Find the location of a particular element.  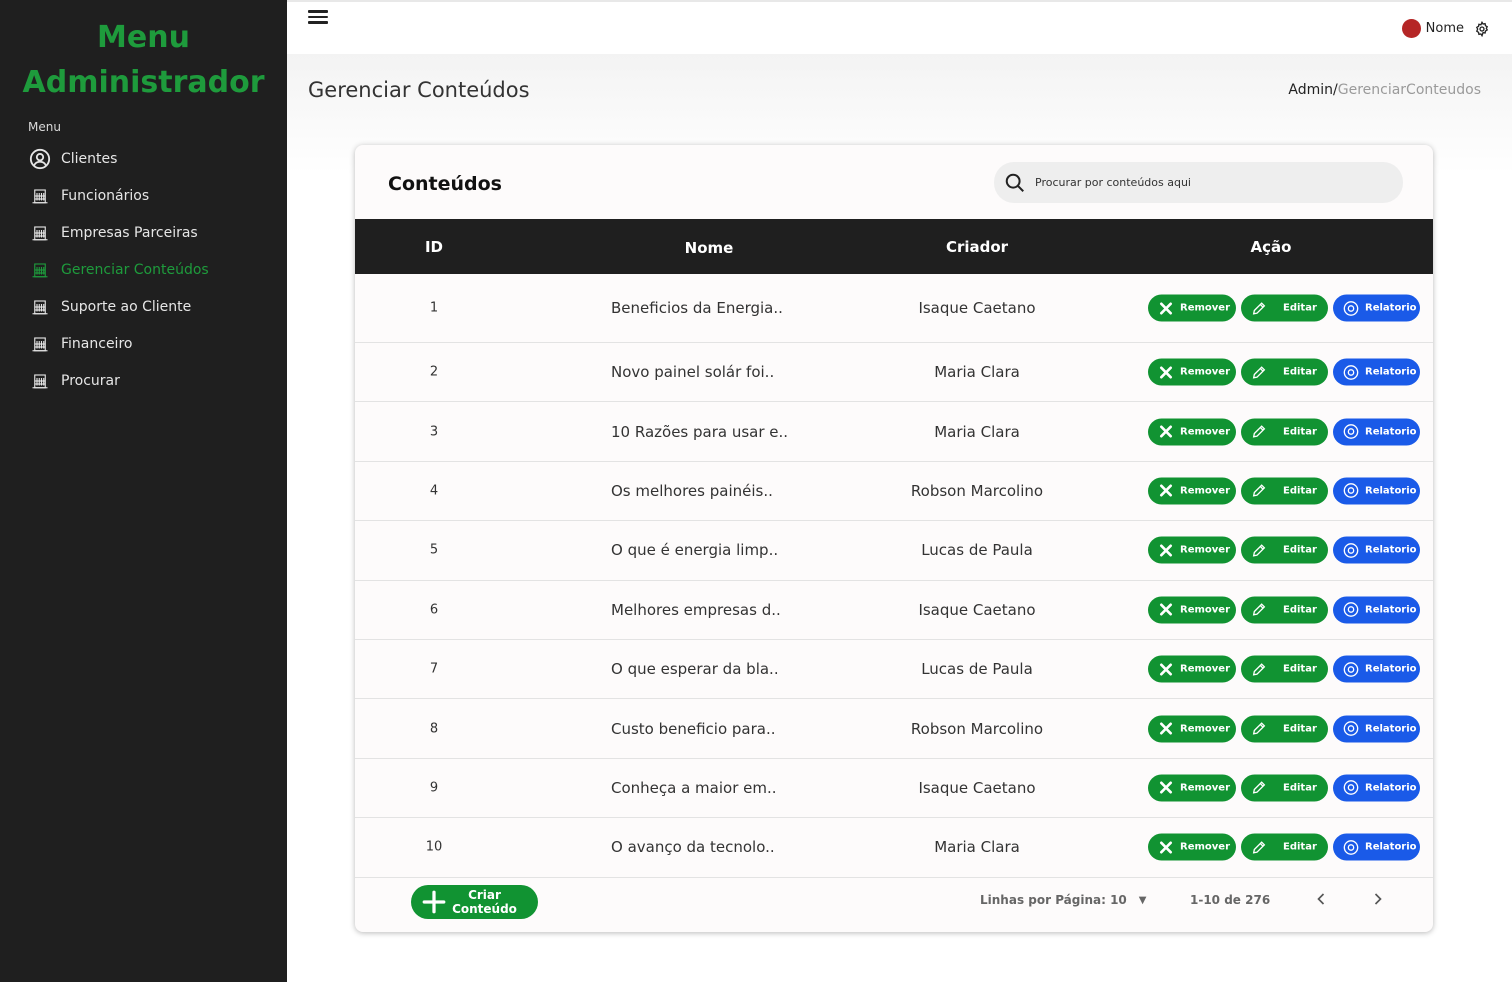

cell-name: O que é energia limp.. is located at coordinates (695, 550).